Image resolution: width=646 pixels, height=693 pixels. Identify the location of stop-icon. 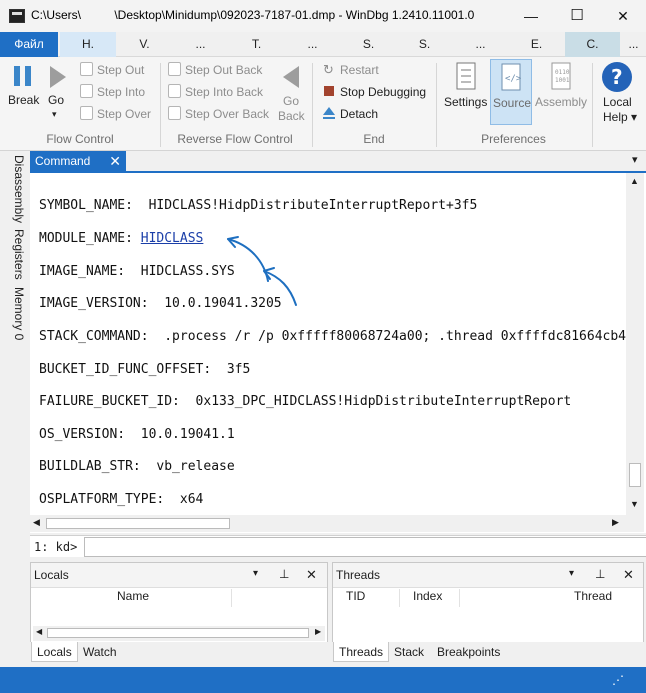
(329, 91).